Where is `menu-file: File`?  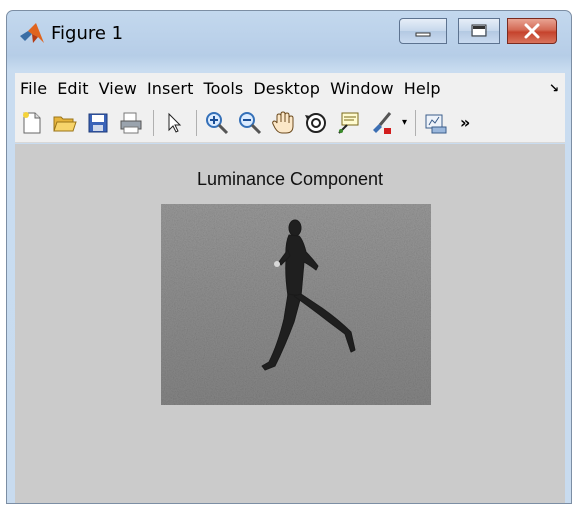
menu-file: File is located at coordinates (33, 88).